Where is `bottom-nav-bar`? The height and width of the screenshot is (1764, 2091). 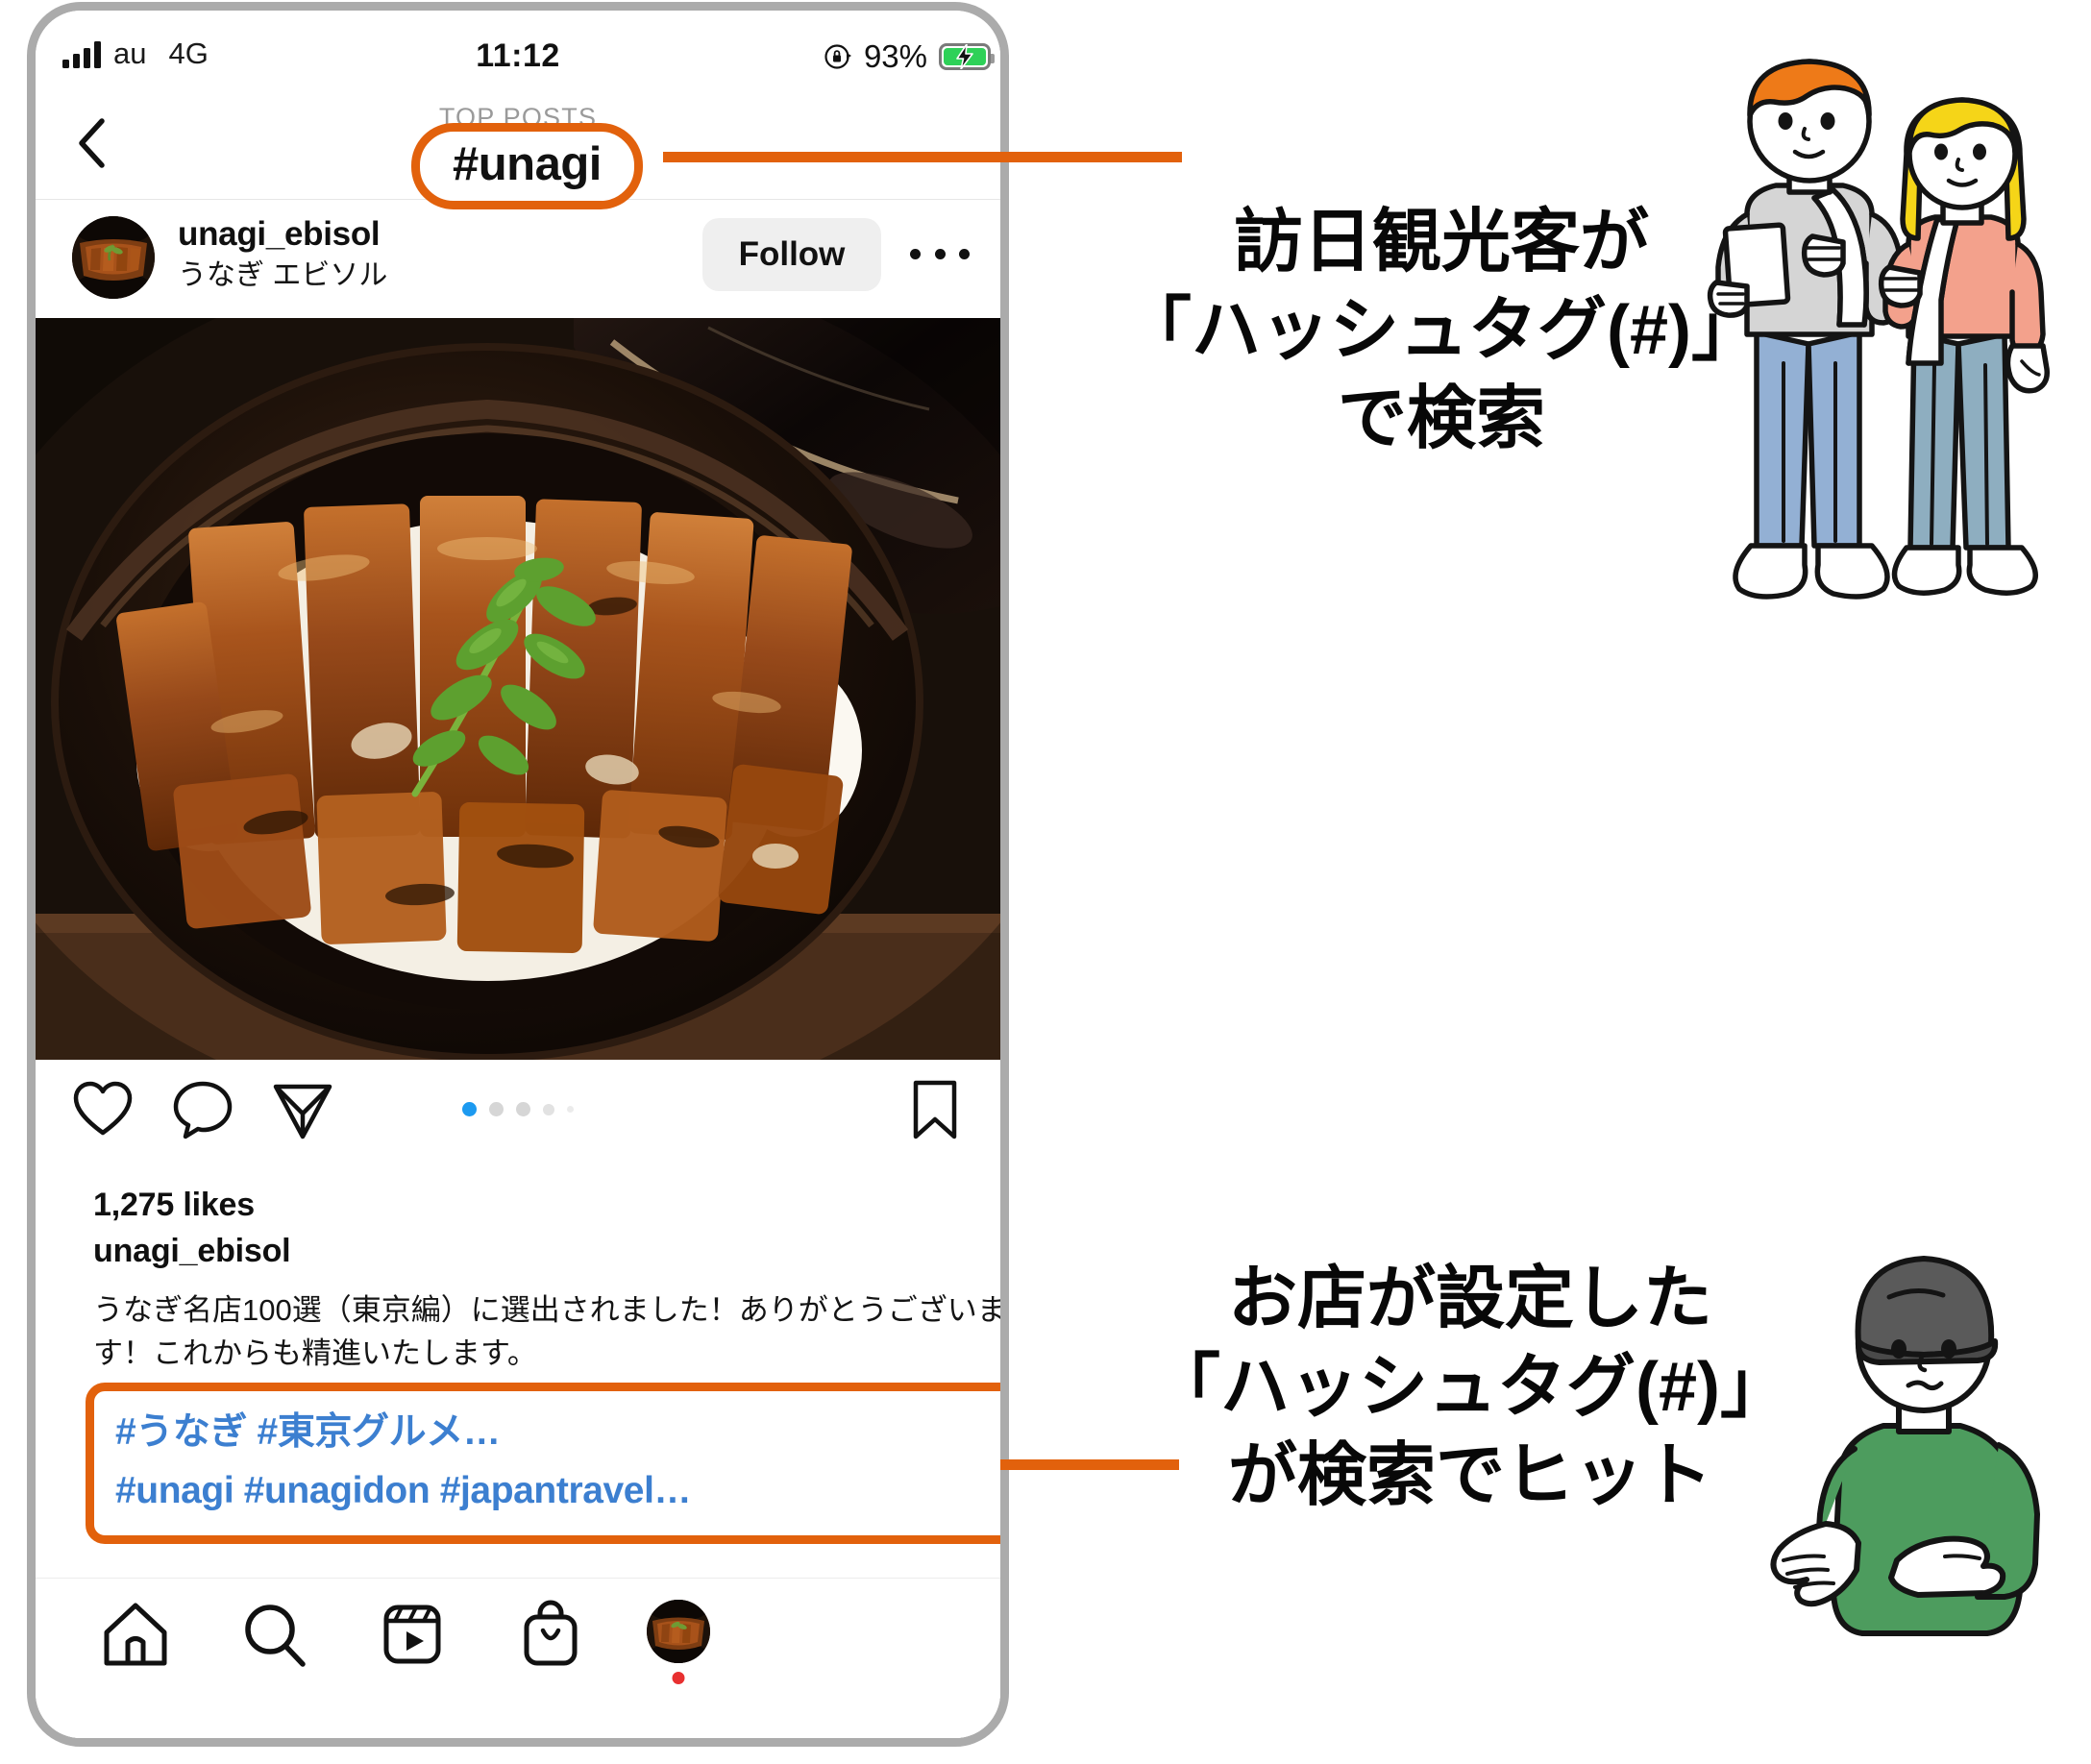 bottom-nav-bar is located at coordinates (518, 1658).